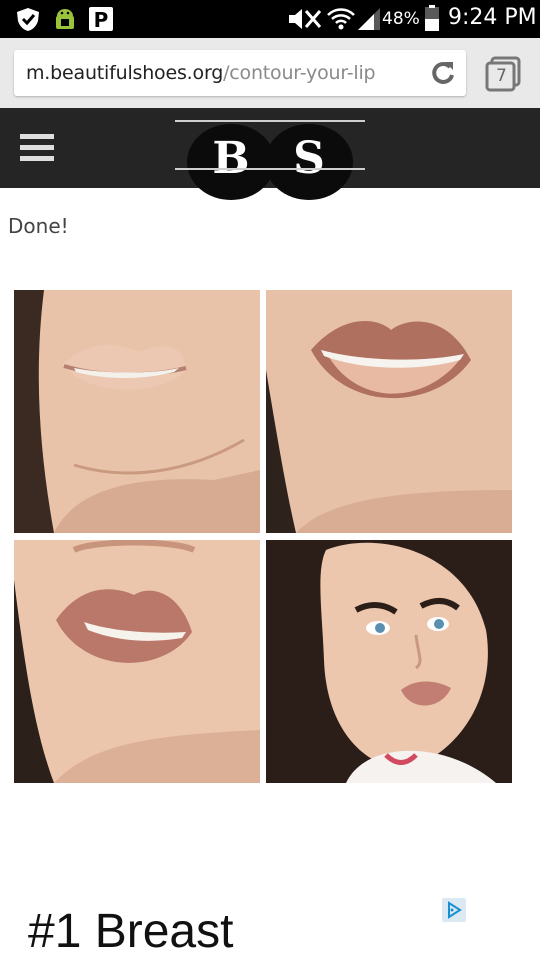  Describe the element at coordinates (65, 19) in the screenshot. I see `android-debug-icon` at that location.